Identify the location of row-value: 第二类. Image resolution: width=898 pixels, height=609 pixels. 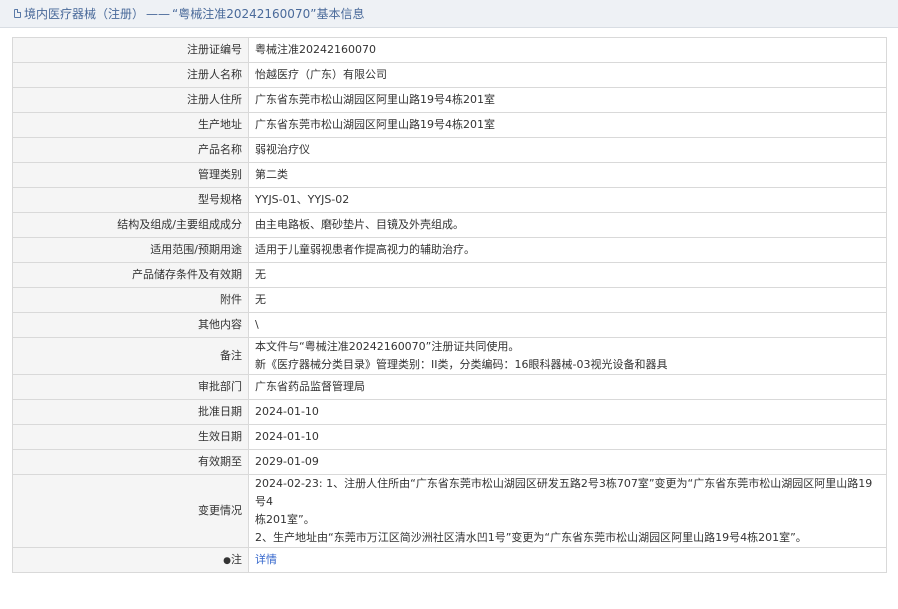
(567, 175).